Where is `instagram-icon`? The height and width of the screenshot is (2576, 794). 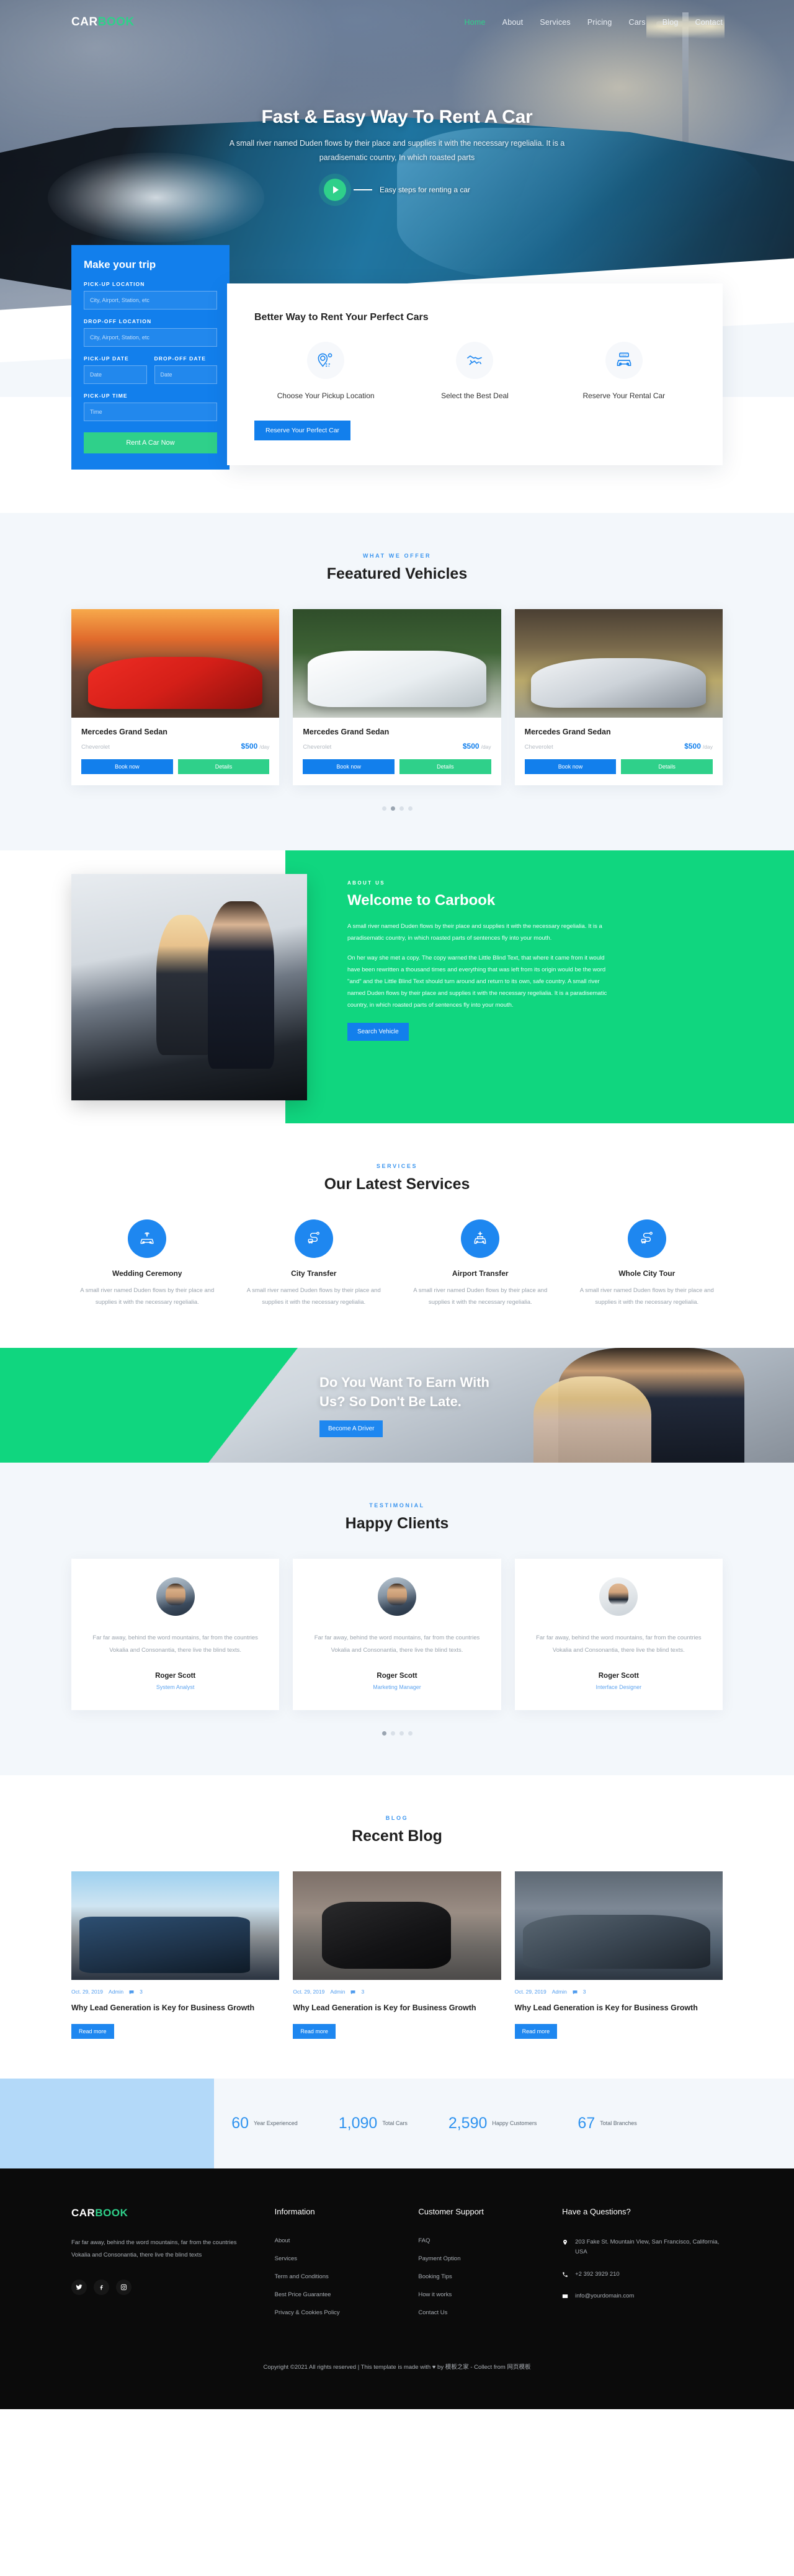 instagram-icon is located at coordinates (124, 2288).